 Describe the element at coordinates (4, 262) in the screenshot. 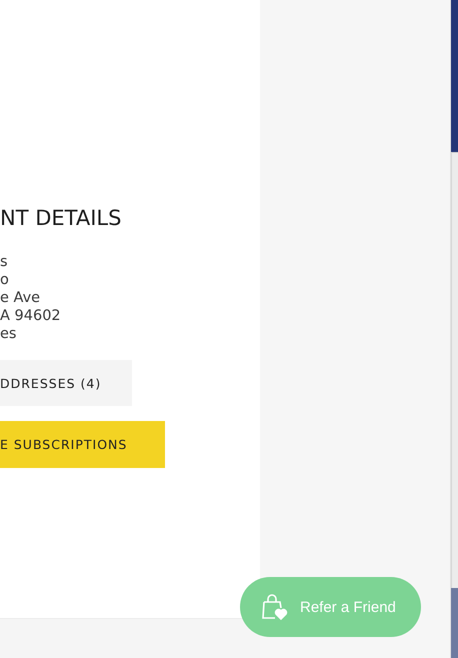

I see `address-line: s` at that location.